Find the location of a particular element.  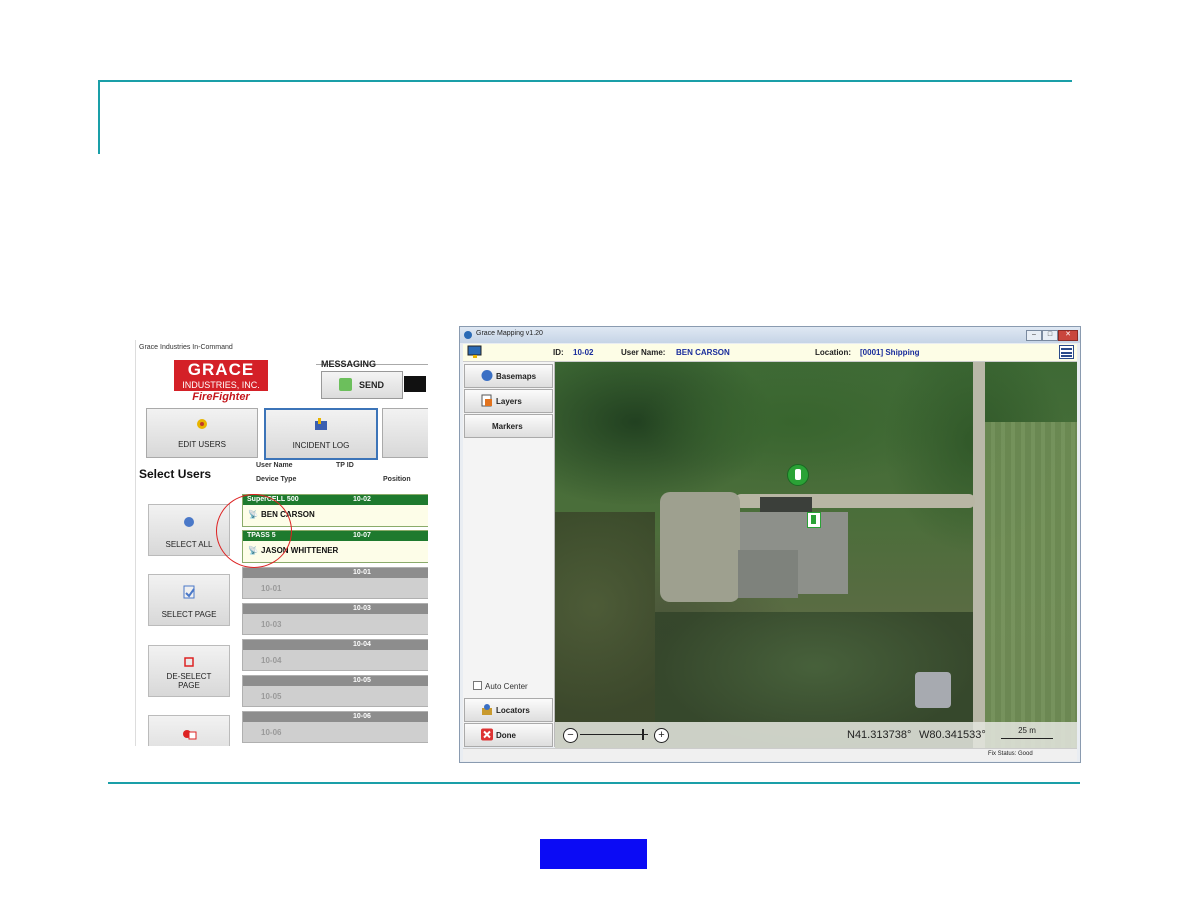

slot-id: 10-06 is located at coordinates (271, 732).